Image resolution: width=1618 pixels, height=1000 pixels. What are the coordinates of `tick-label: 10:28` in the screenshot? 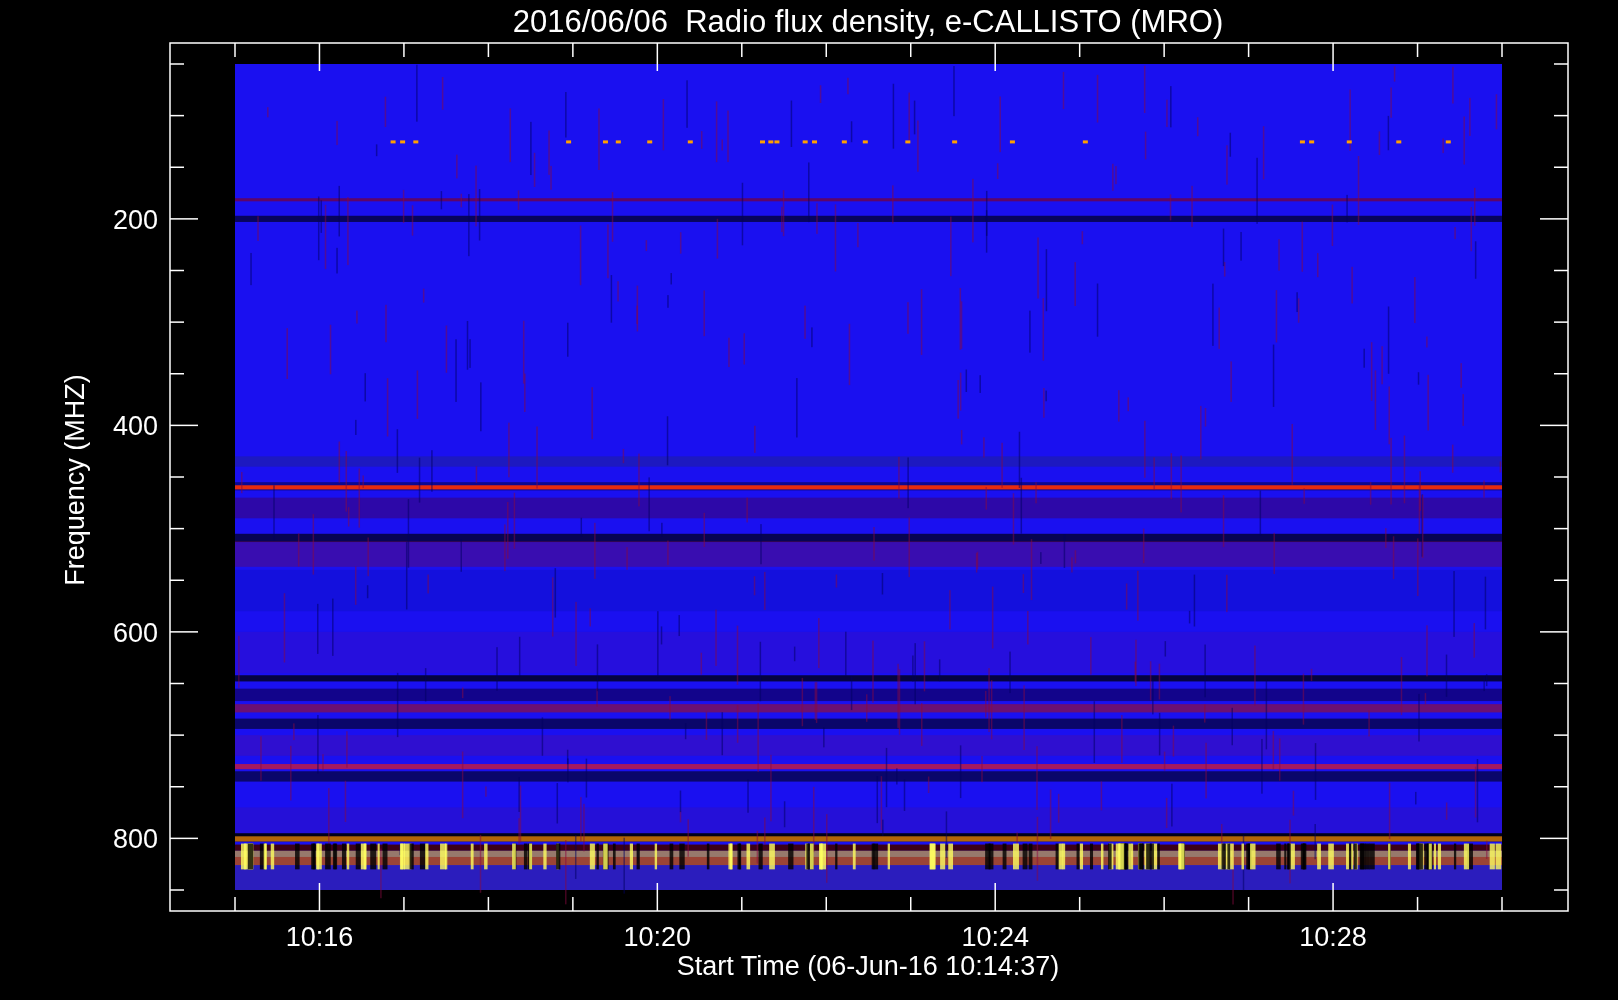 It's located at (1333, 937).